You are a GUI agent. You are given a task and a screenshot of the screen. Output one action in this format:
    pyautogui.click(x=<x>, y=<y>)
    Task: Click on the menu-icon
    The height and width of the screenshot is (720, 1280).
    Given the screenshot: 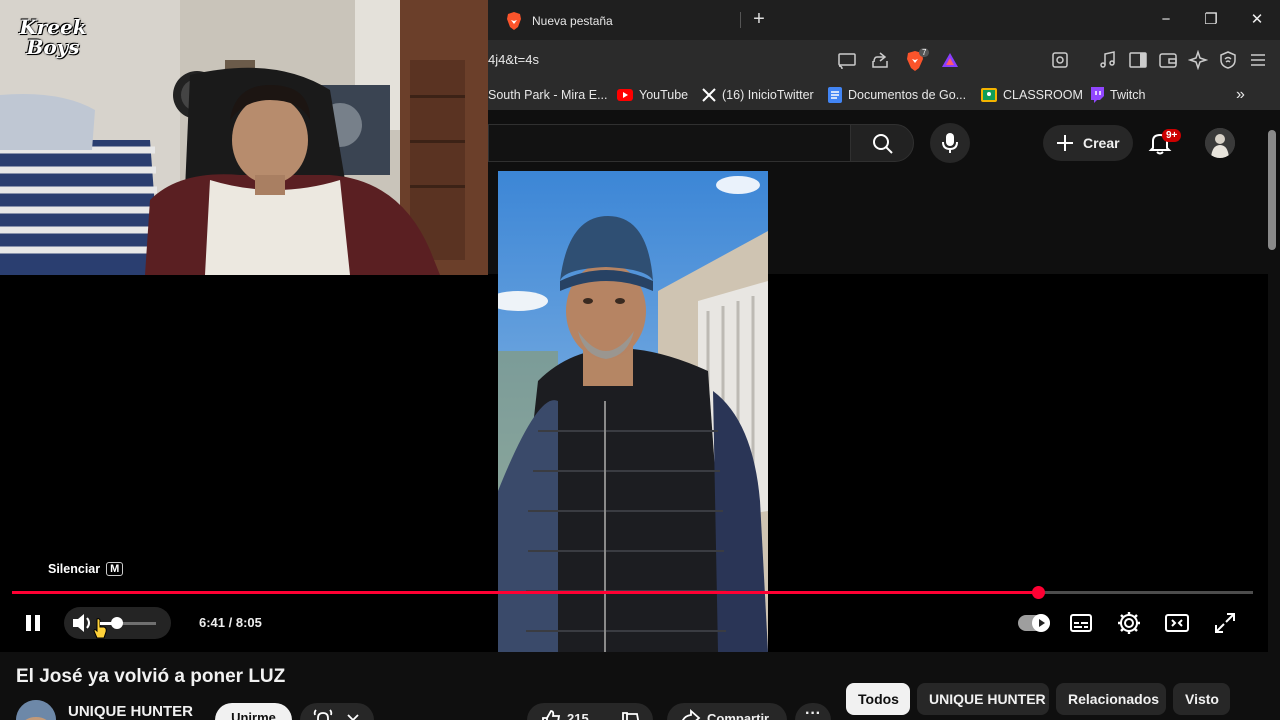 What is the action you would take?
    pyautogui.click(x=1259, y=60)
    